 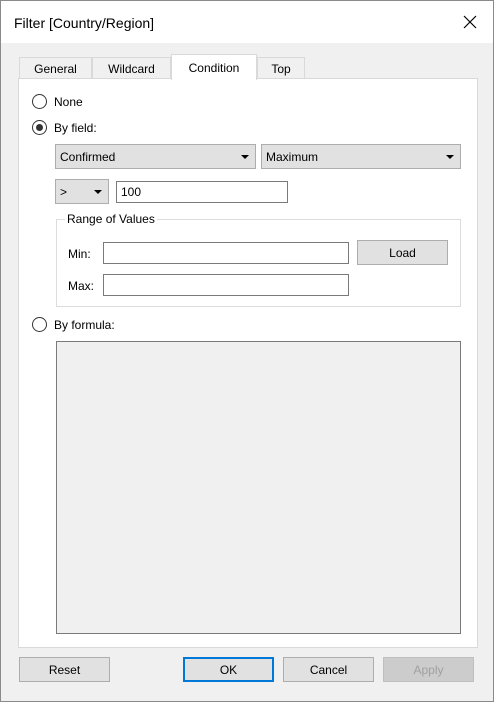 I want to click on tab-top: Top, so click(x=281, y=68).